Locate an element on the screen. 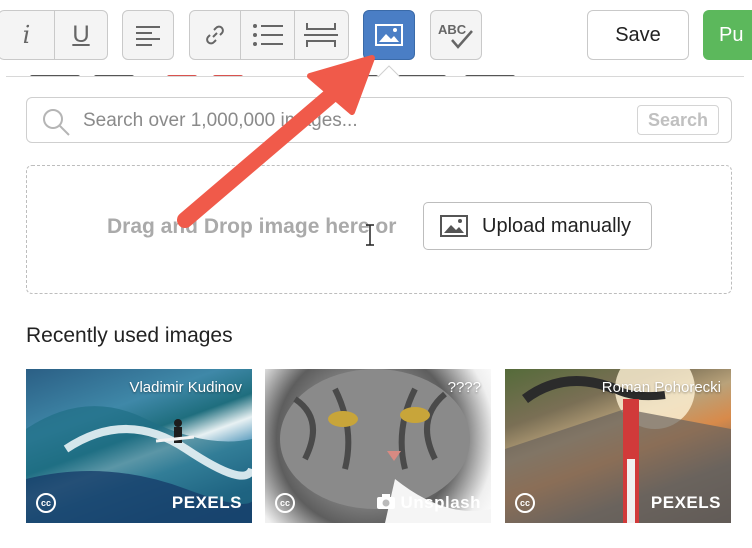 The height and width of the screenshot is (548, 752). underline-button: U is located at coordinates (81, 35).